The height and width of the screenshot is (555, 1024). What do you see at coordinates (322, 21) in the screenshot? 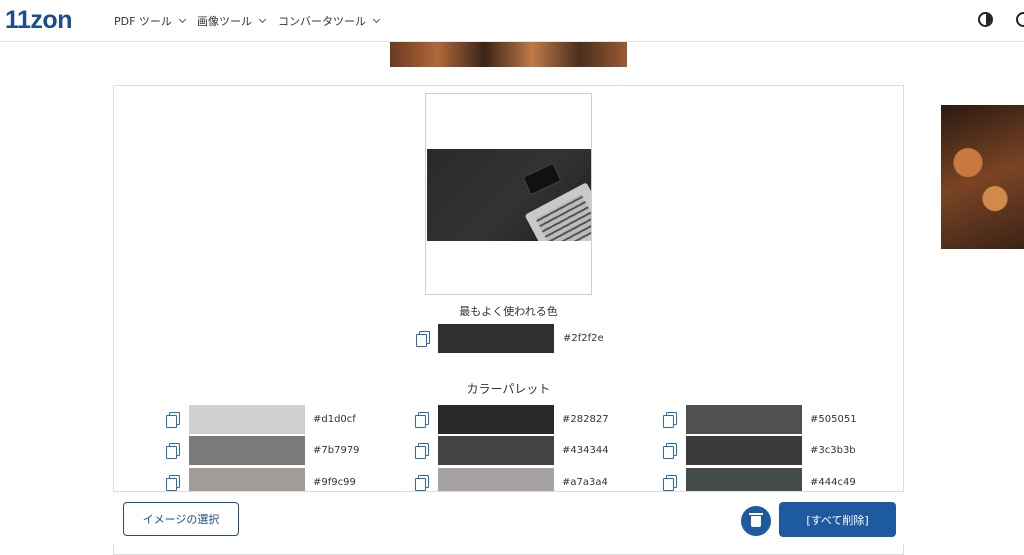
I see `nav-converter-tools-label: コンバータツール` at bounding box center [322, 21].